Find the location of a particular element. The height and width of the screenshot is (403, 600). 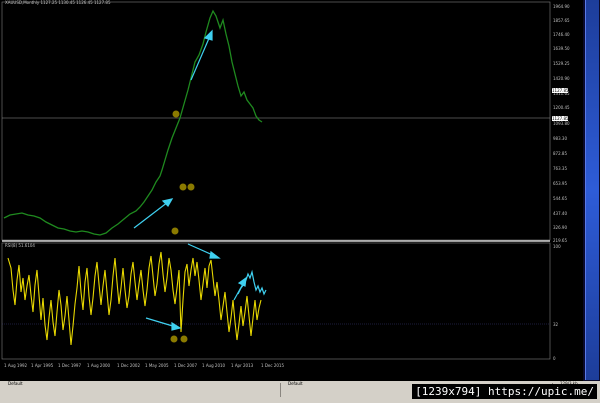

price-axis-label: 1857.65 is located at coordinates (561, 20).